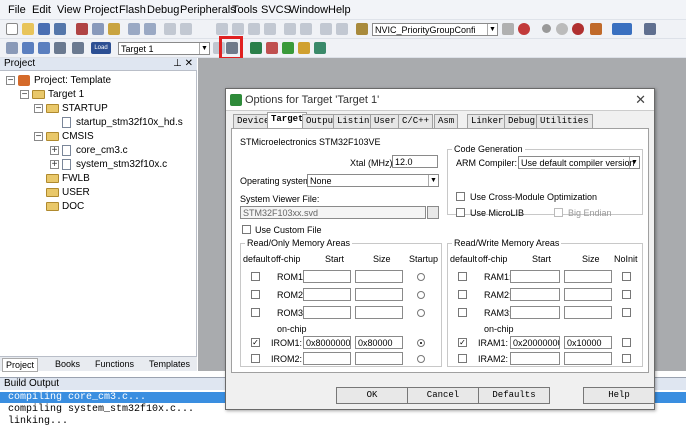  I want to click on defaults-button: Defaults, so click(514, 395).